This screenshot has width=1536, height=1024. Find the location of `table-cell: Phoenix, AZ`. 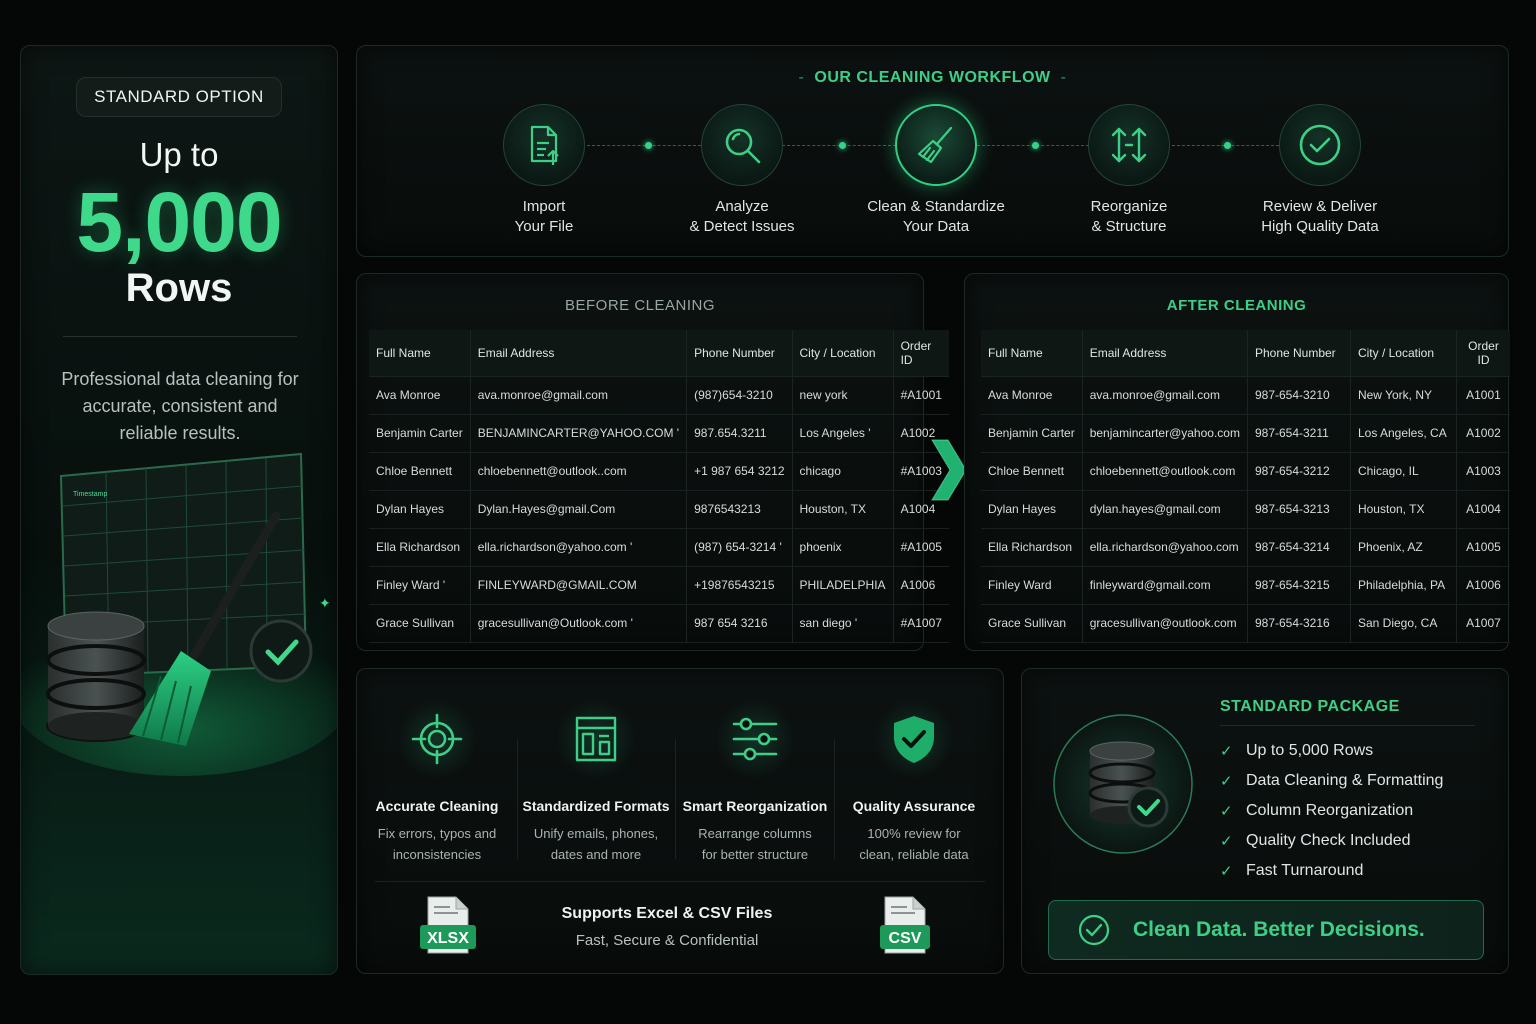

table-cell: Phoenix, AZ is located at coordinates (1403, 547).